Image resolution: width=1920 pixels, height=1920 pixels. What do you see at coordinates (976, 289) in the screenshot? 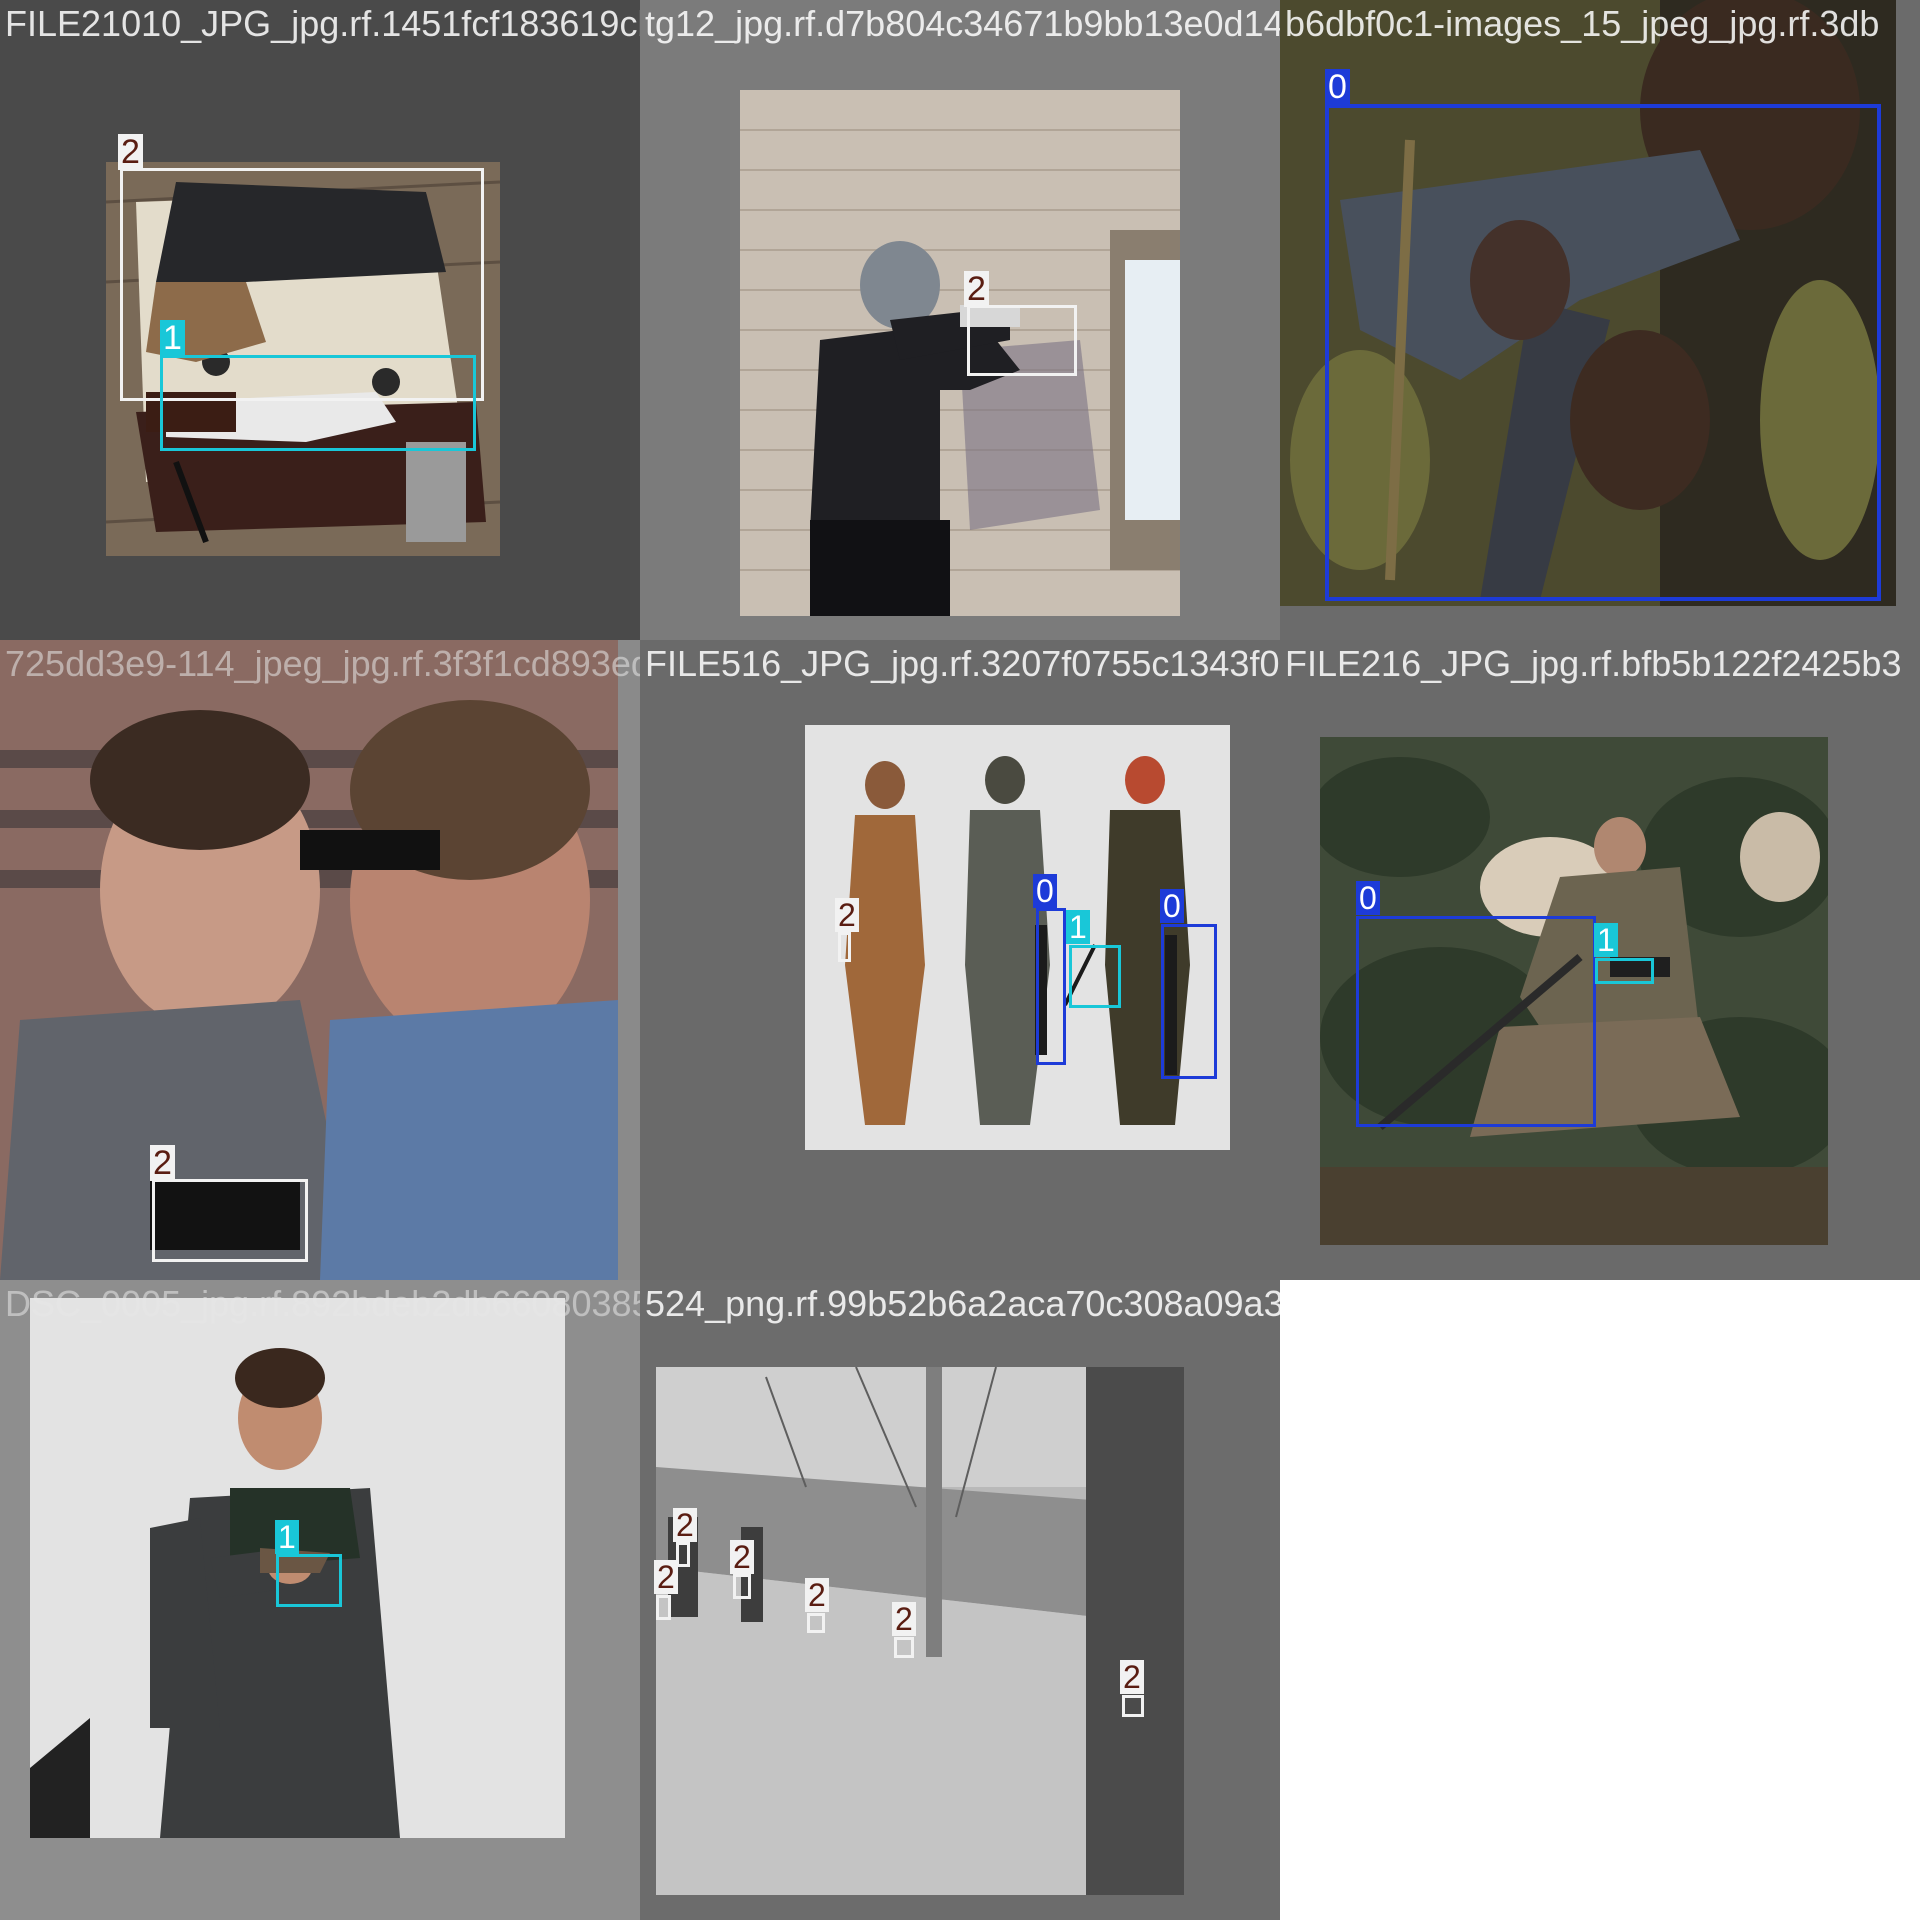
I see `label-t2-b1: 2` at bounding box center [976, 289].